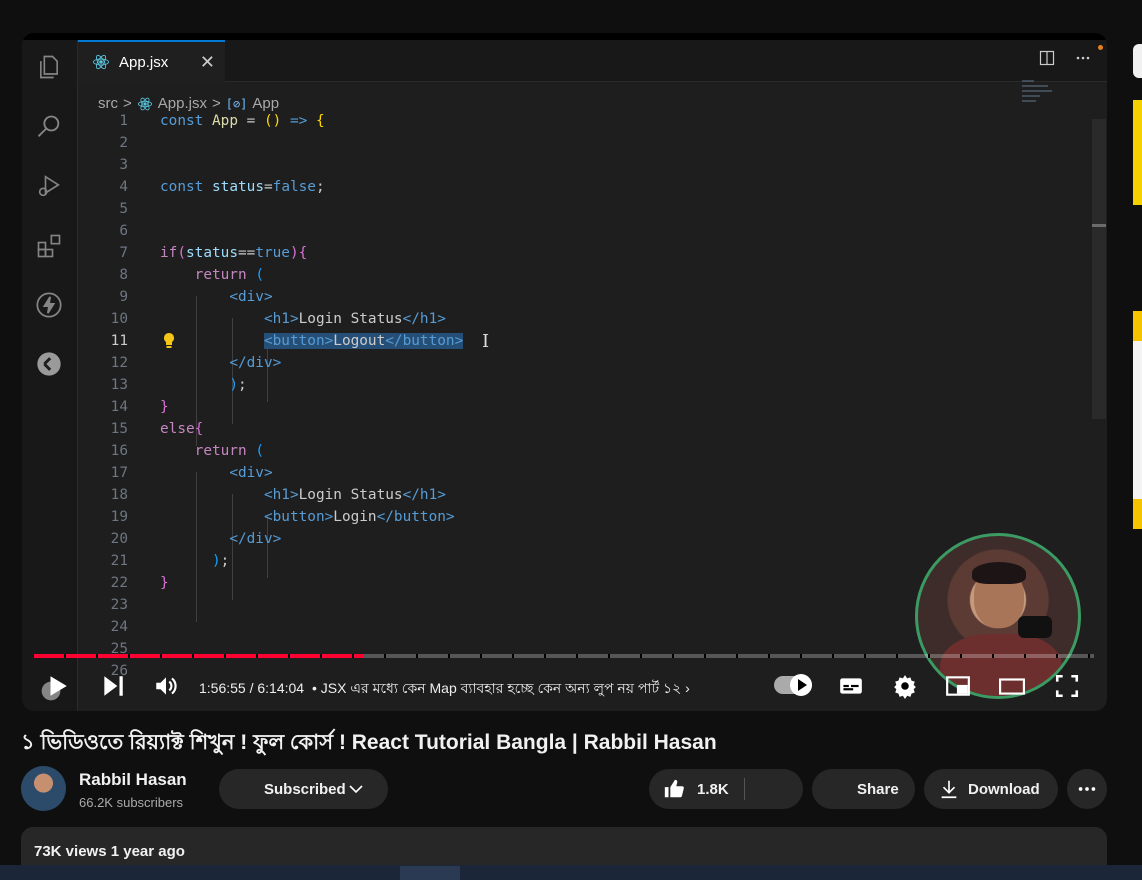  Describe the element at coordinates (119, 561) in the screenshot. I see `line-number: 21` at that location.